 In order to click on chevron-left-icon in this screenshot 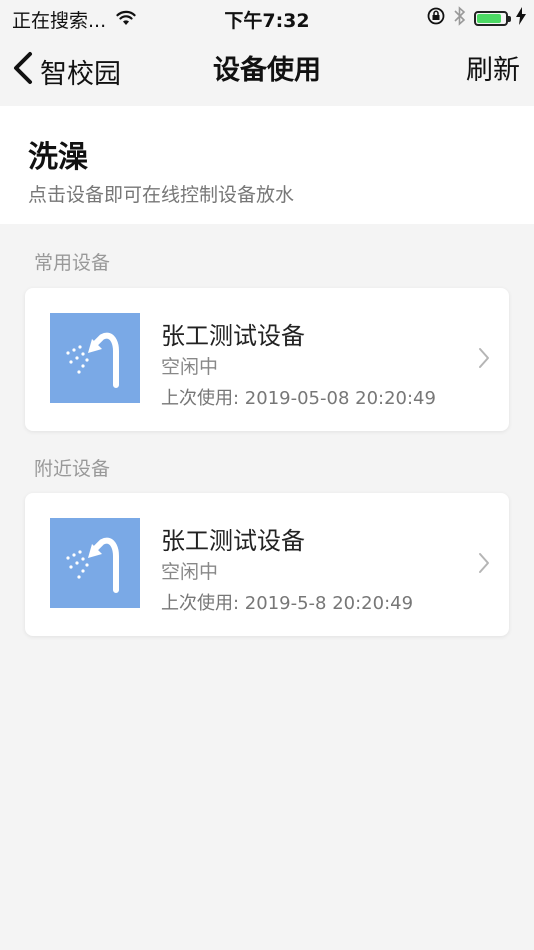, I will do `click(23, 71)`.